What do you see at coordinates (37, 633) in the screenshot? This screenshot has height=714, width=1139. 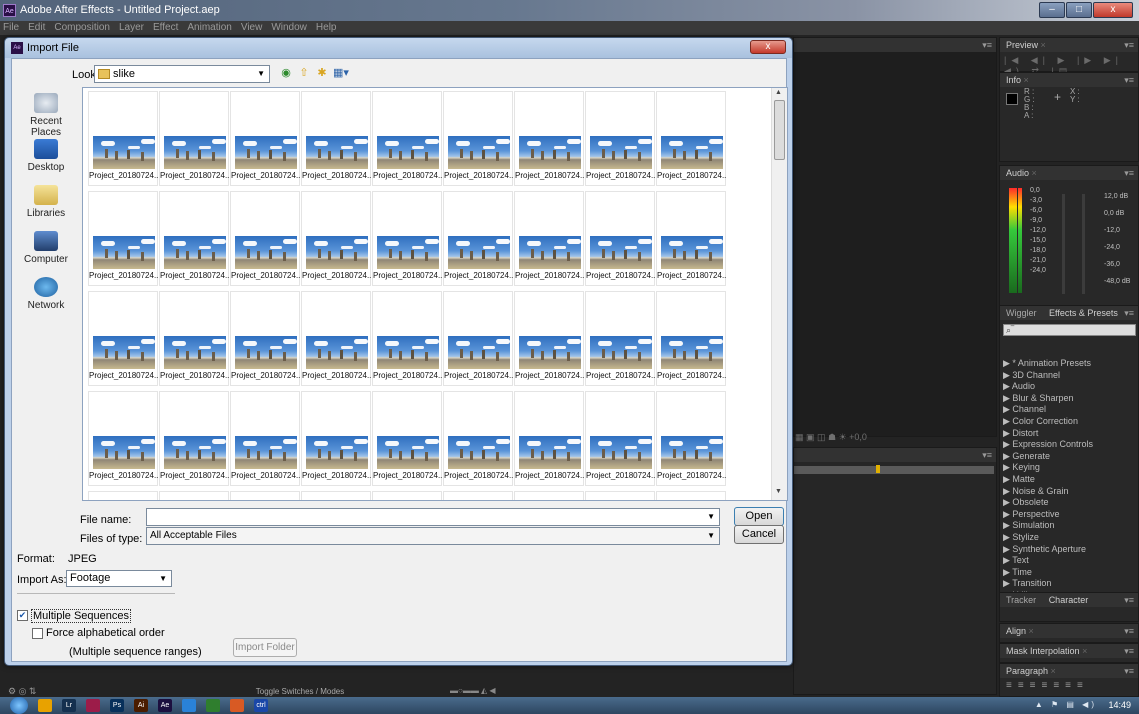 I see `force-alphabetical-checkbox` at bounding box center [37, 633].